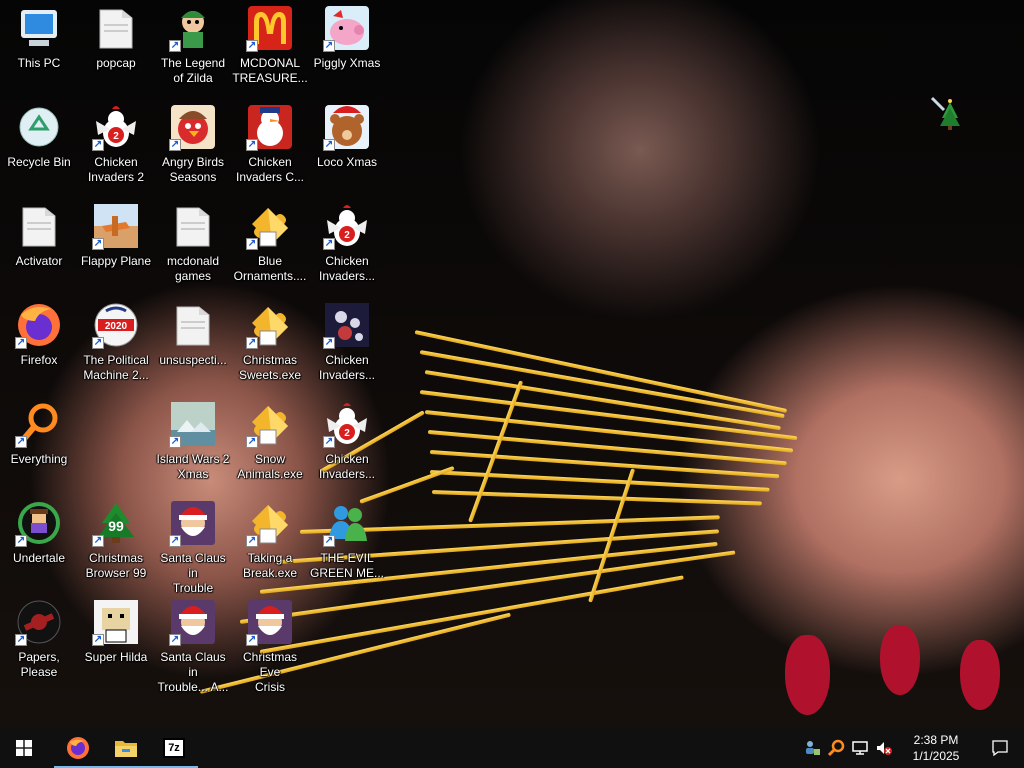 This screenshot has width=1024, height=768. Describe the element at coordinates (193, 547) in the screenshot. I see `desktop-icon-santa-claus-in-trouble: ↗ Santa Claus in Trouble` at that location.